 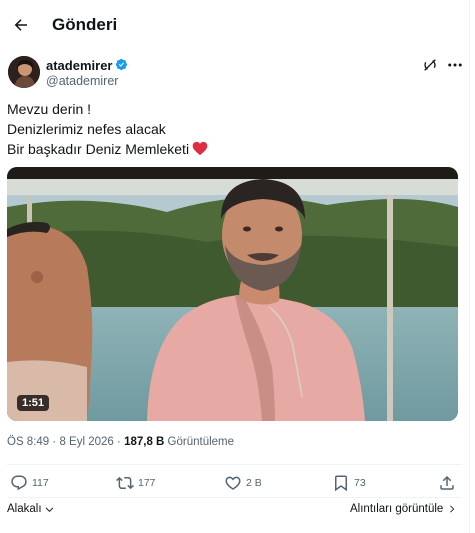 I want to click on share-button, so click(x=447, y=483).